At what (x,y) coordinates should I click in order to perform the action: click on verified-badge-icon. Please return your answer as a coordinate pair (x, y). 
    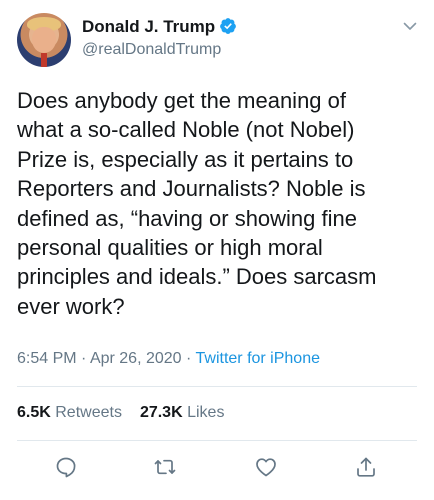
    Looking at the image, I should click on (228, 26).